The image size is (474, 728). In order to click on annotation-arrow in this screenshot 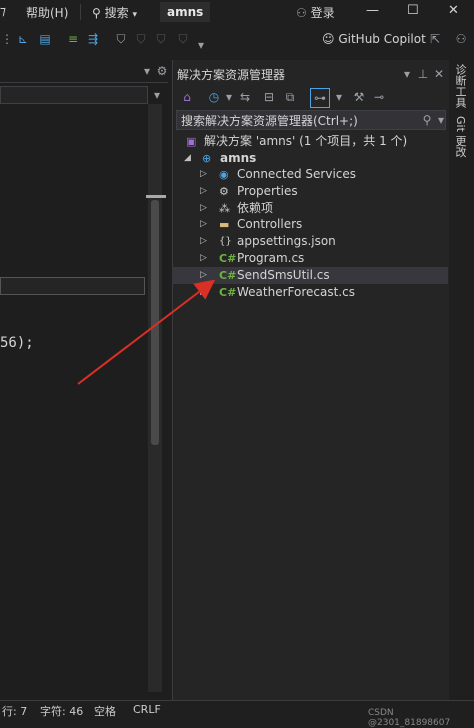, I will do `click(146, 332)`.